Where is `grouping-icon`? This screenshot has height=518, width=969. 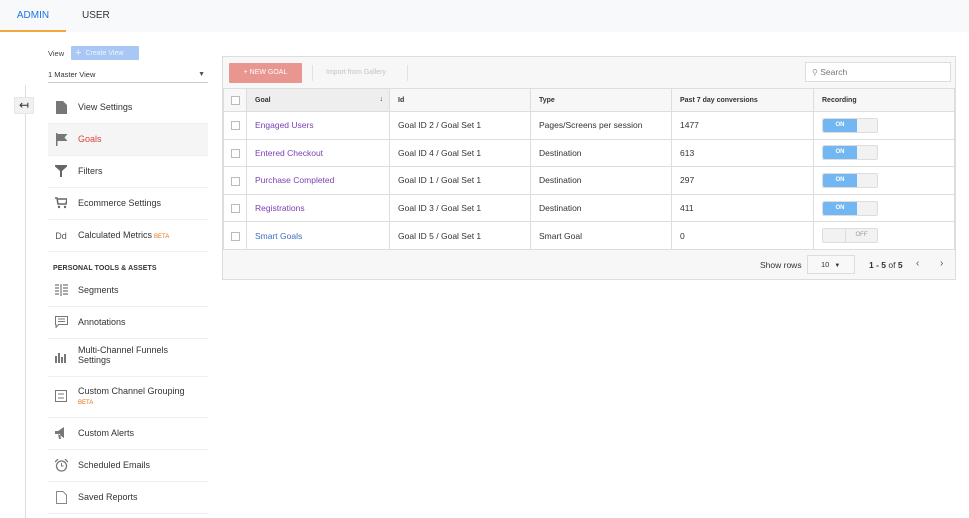
grouping-icon is located at coordinates (61, 397).